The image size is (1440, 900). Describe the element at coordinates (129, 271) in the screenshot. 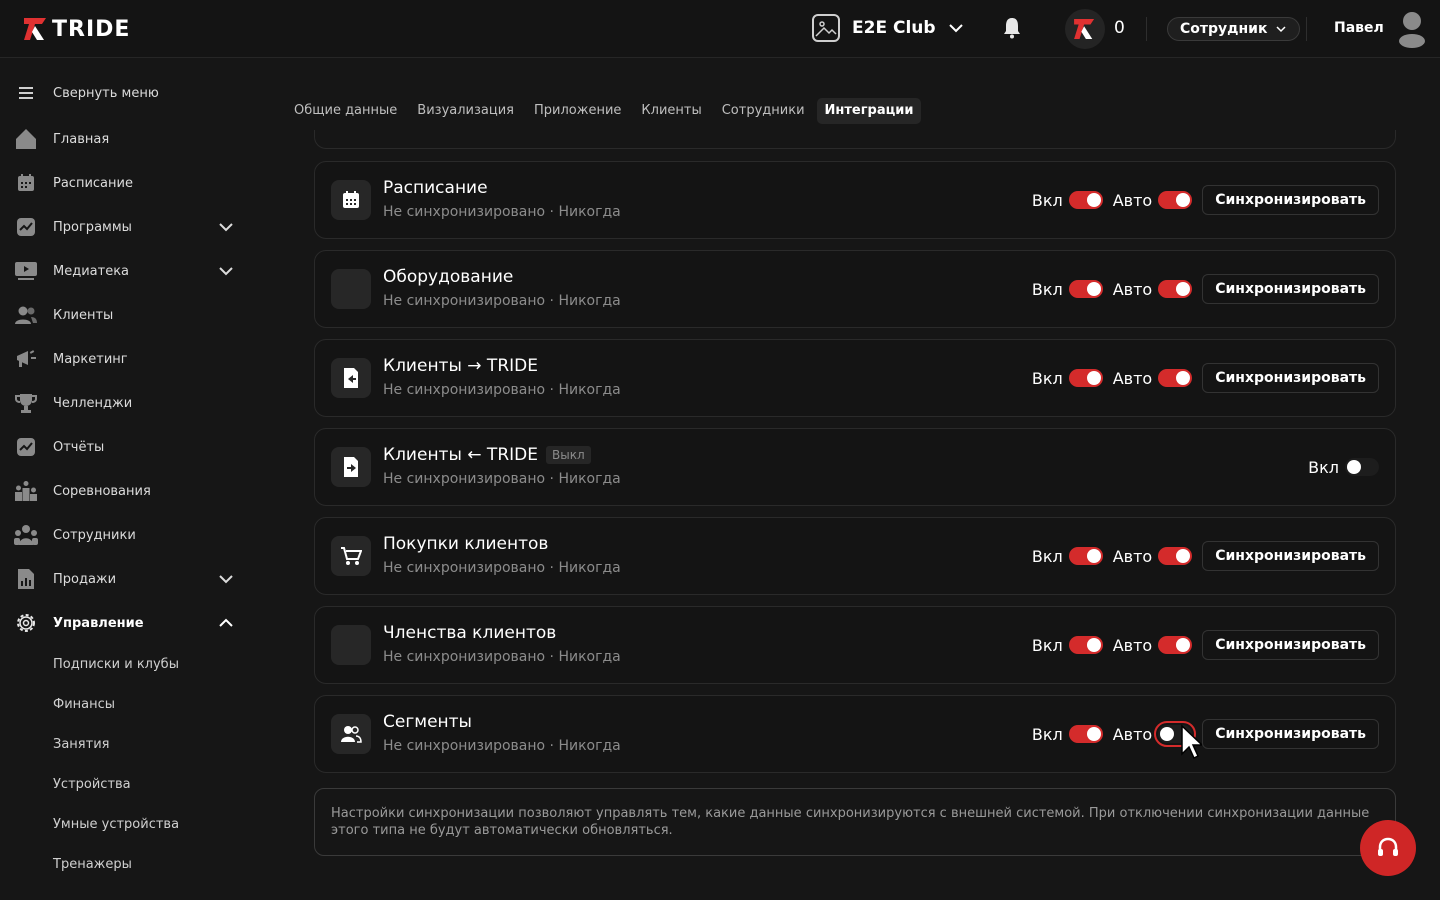

I see `sidebar-item-media: Медиатека` at that location.